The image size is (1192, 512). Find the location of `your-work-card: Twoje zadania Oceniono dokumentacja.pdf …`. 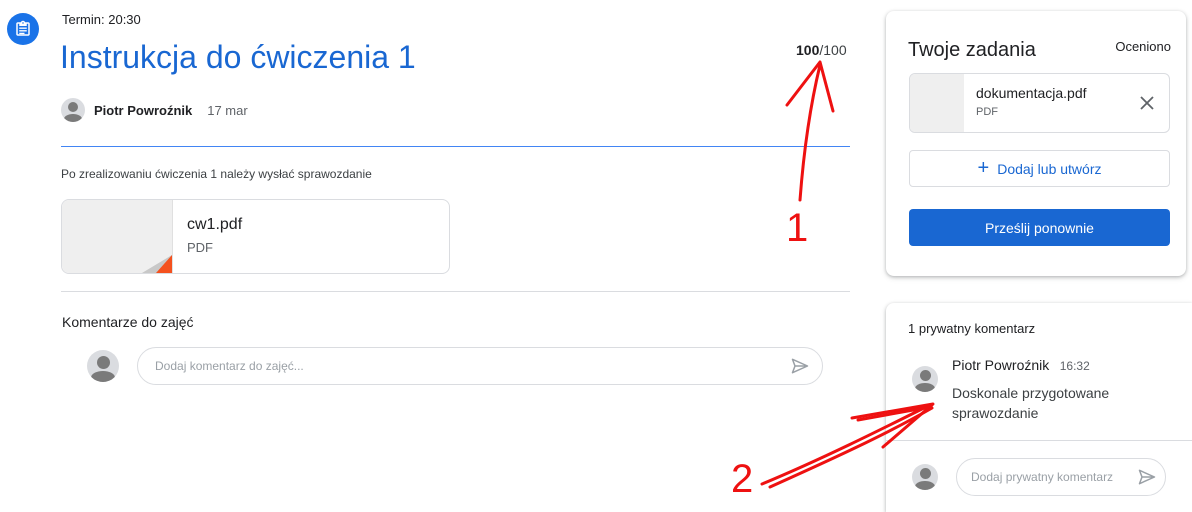

your-work-card: Twoje zadania Oceniono dokumentacja.pdf … is located at coordinates (1036, 143).